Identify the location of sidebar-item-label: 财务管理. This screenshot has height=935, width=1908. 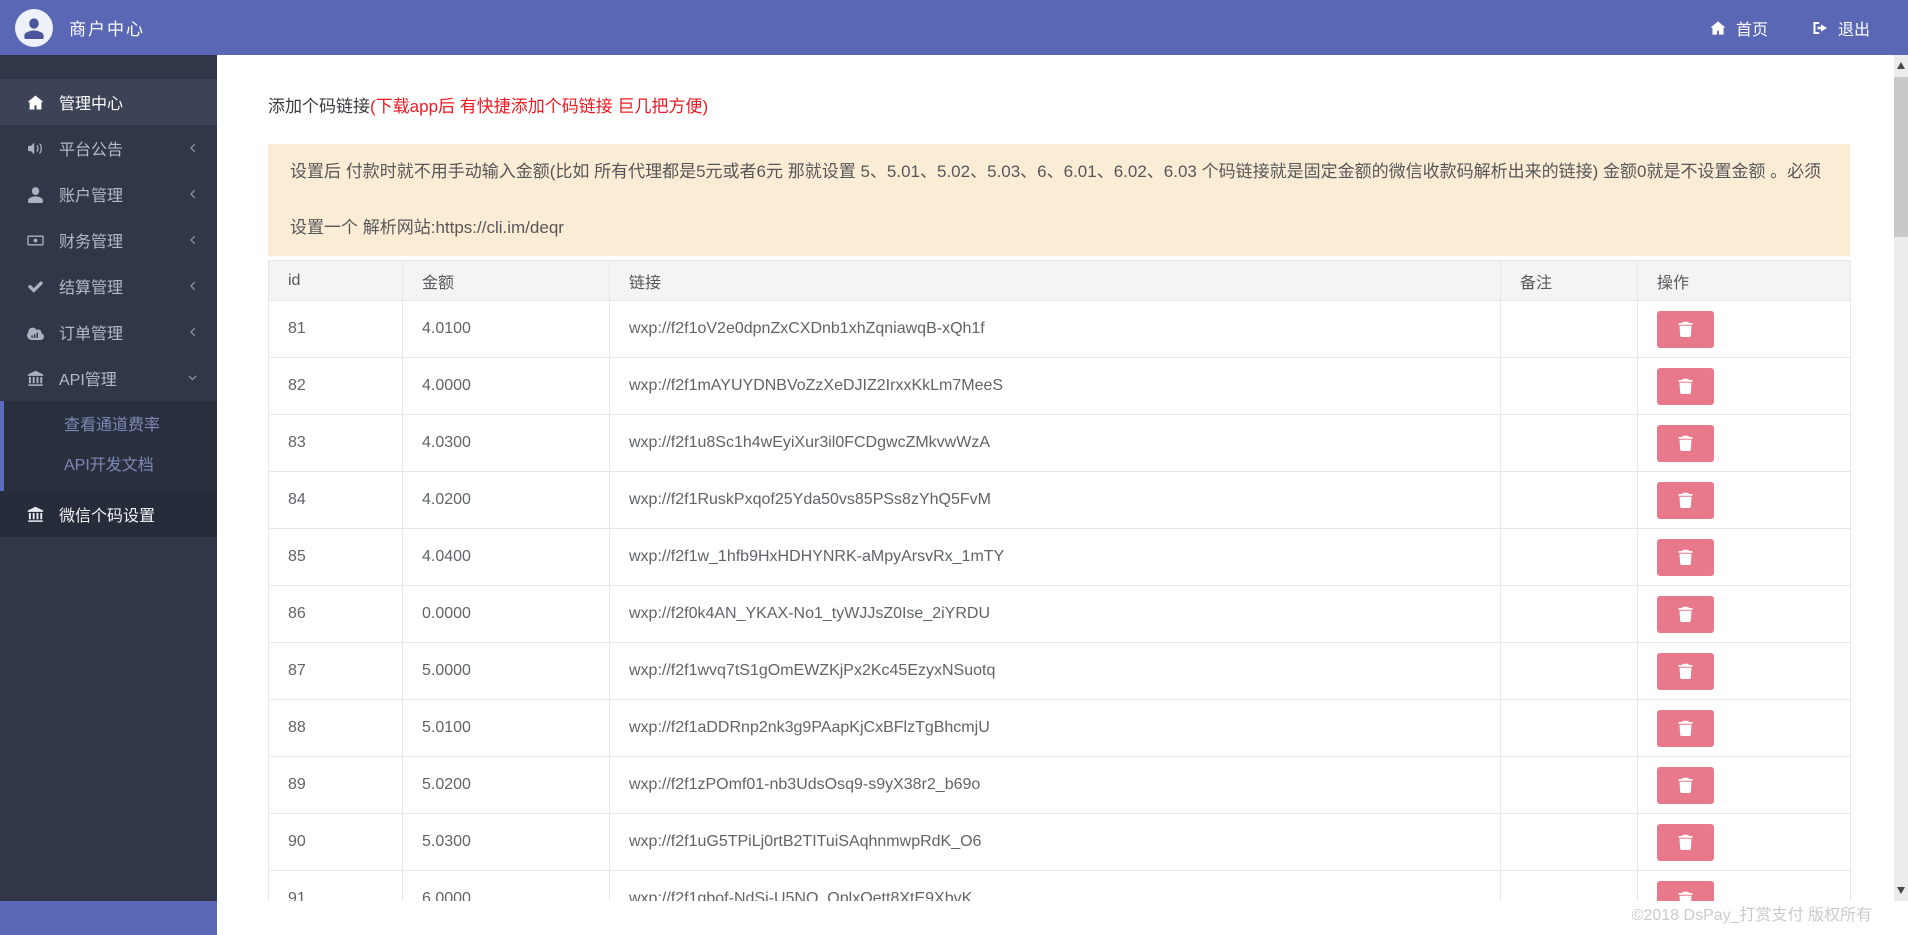
(91, 242).